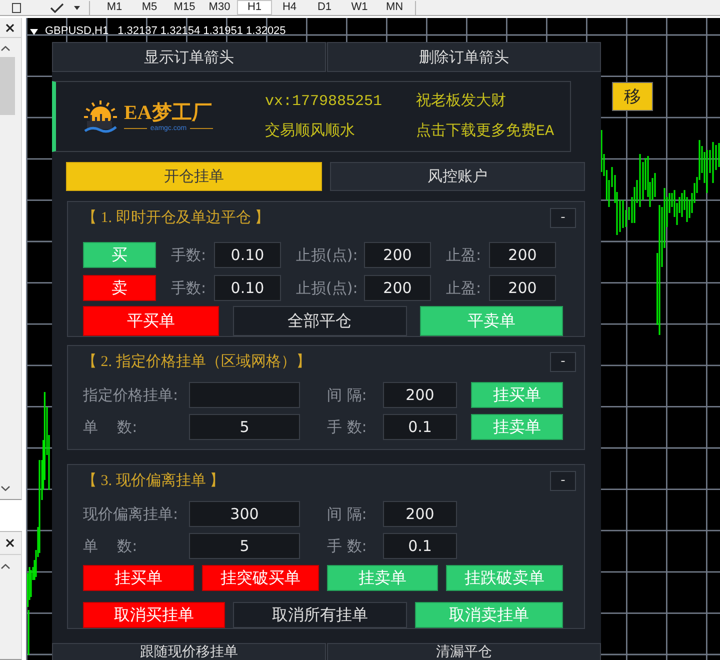 This screenshot has width=720, height=660. Describe the element at coordinates (119, 288) in the screenshot. I see `order-button: 卖` at that location.